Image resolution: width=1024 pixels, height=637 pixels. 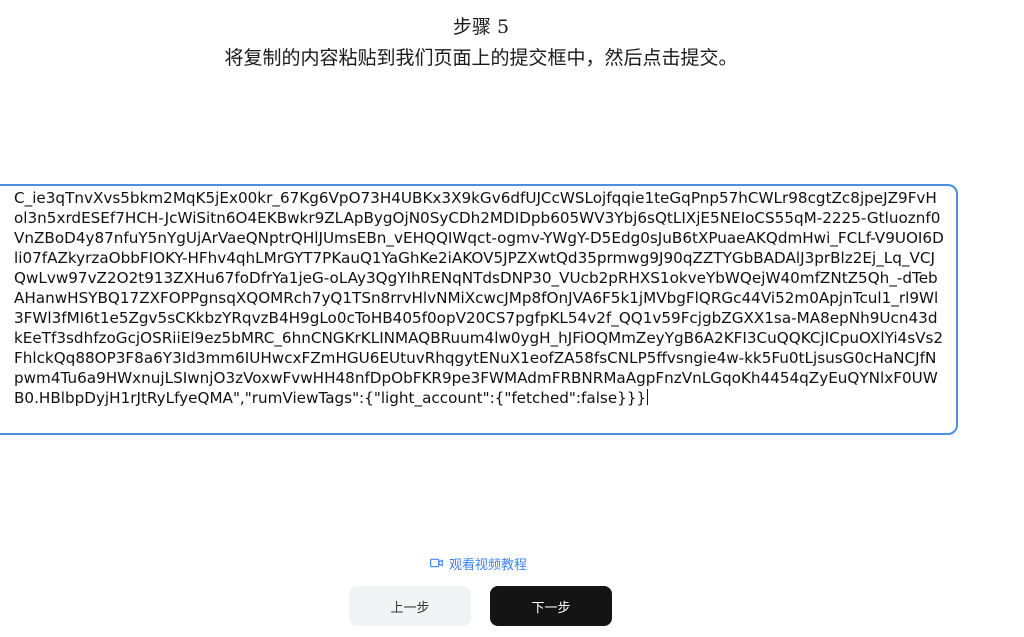 What do you see at coordinates (481, 27) in the screenshot?
I see `step-title: 步骤 5` at bounding box center [481, 27].